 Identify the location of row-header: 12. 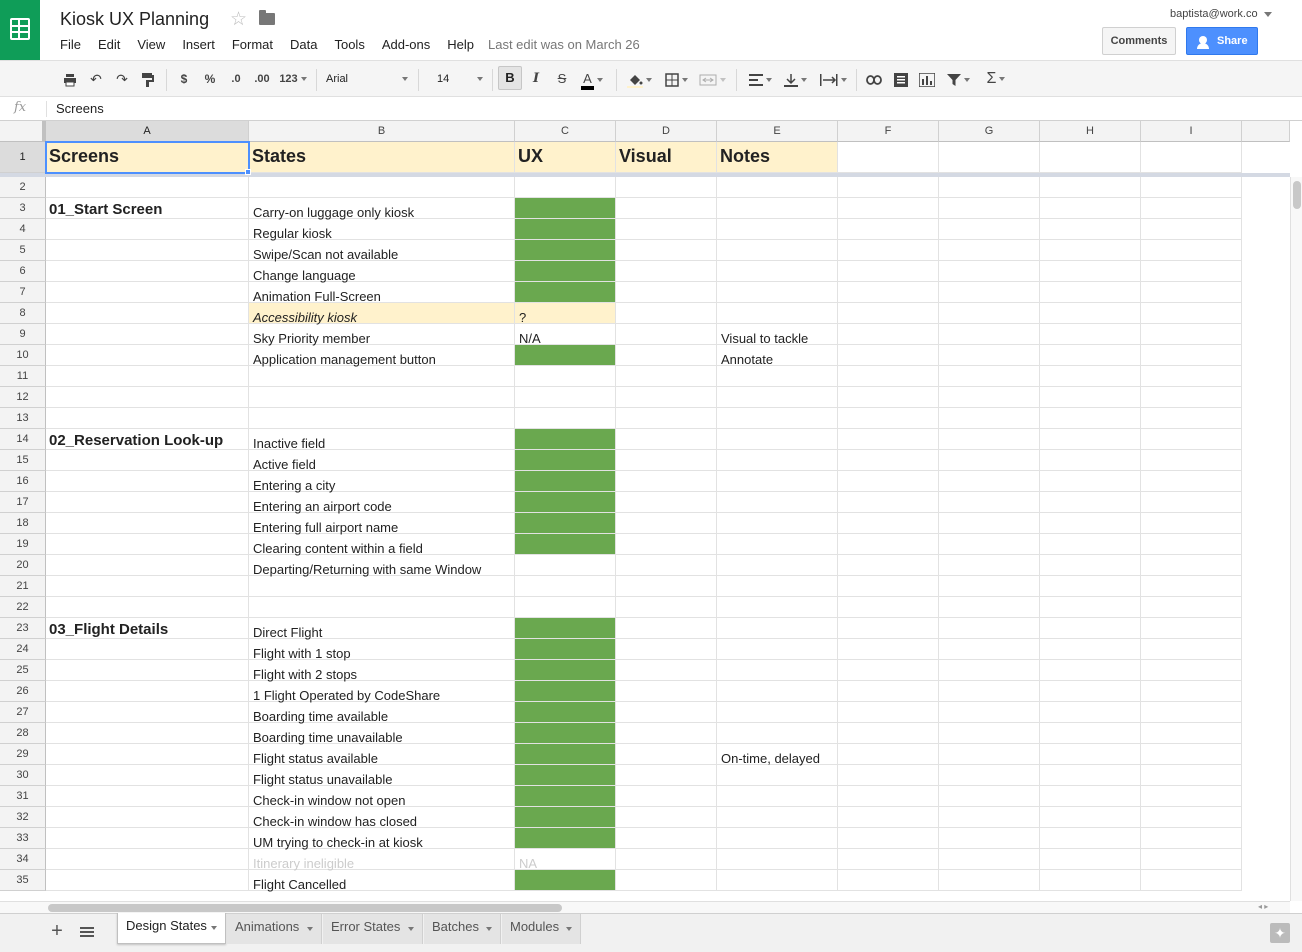
(23, 397).